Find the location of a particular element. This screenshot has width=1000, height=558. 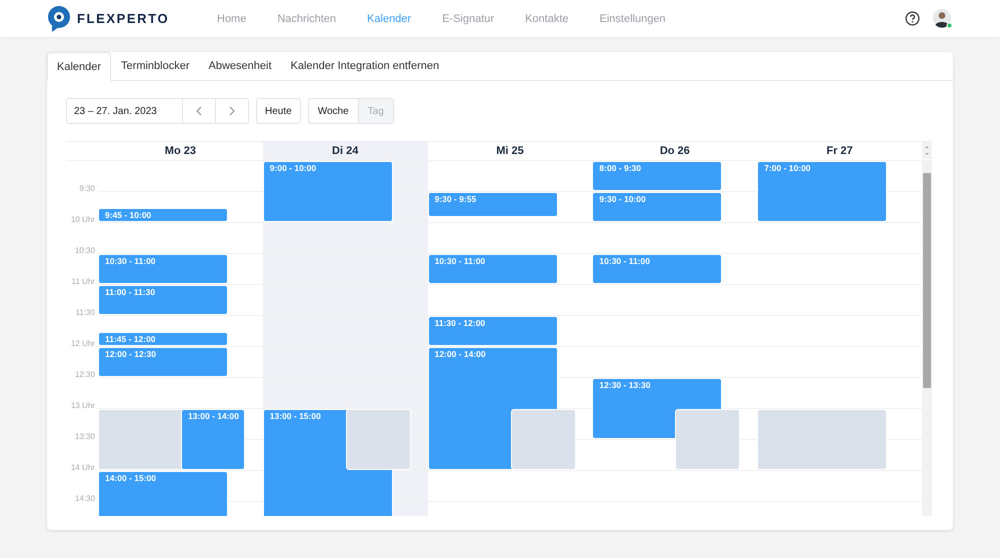

time-label: 12 Uhr is located at coordinates (82, 343).